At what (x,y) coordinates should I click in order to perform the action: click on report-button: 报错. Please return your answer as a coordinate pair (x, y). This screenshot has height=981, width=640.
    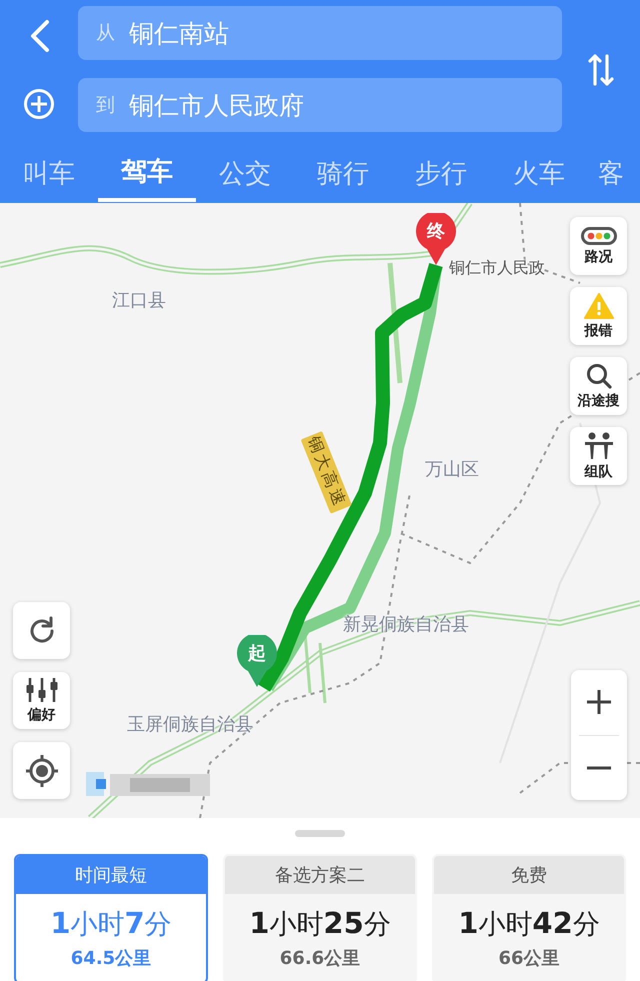
    Looking at the image, I should click on (598, 316).